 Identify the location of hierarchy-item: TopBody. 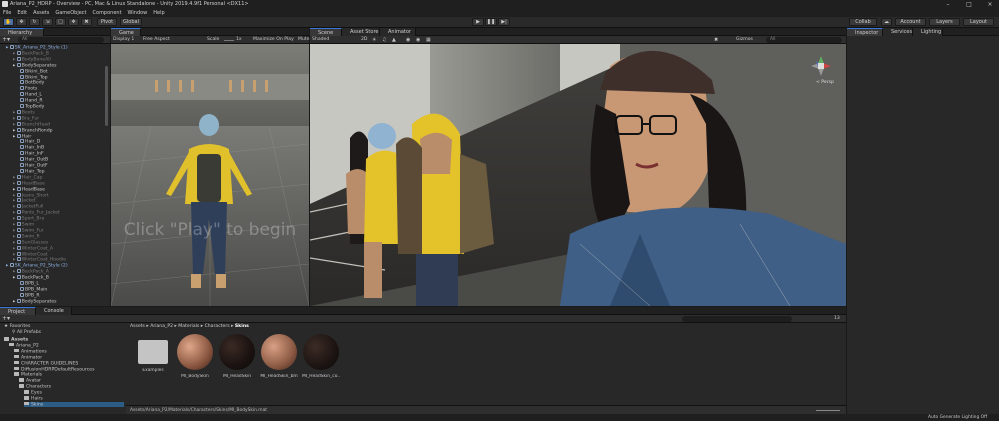
(52, 107).